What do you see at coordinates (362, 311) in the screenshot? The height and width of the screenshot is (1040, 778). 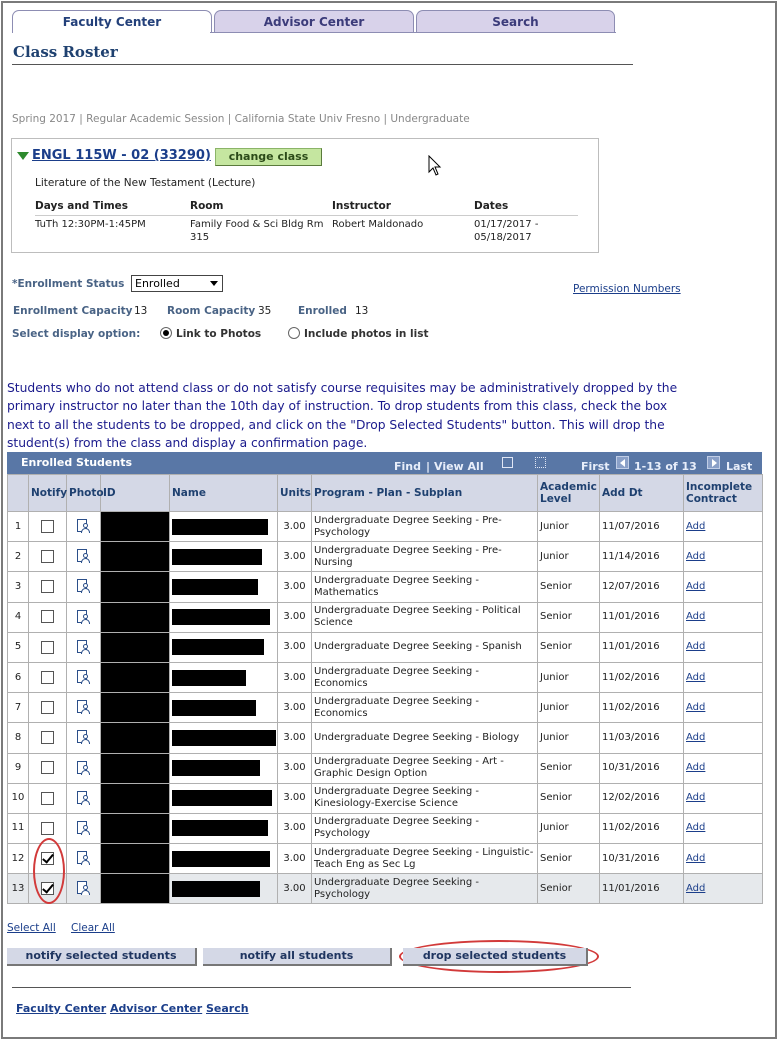 I see `enrolled-value: 13` at bounding box center [362, 311].